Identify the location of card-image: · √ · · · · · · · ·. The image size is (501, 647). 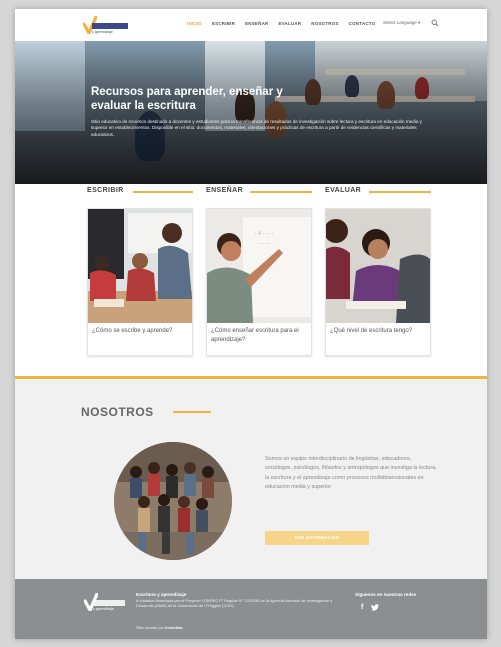
(259, 266).